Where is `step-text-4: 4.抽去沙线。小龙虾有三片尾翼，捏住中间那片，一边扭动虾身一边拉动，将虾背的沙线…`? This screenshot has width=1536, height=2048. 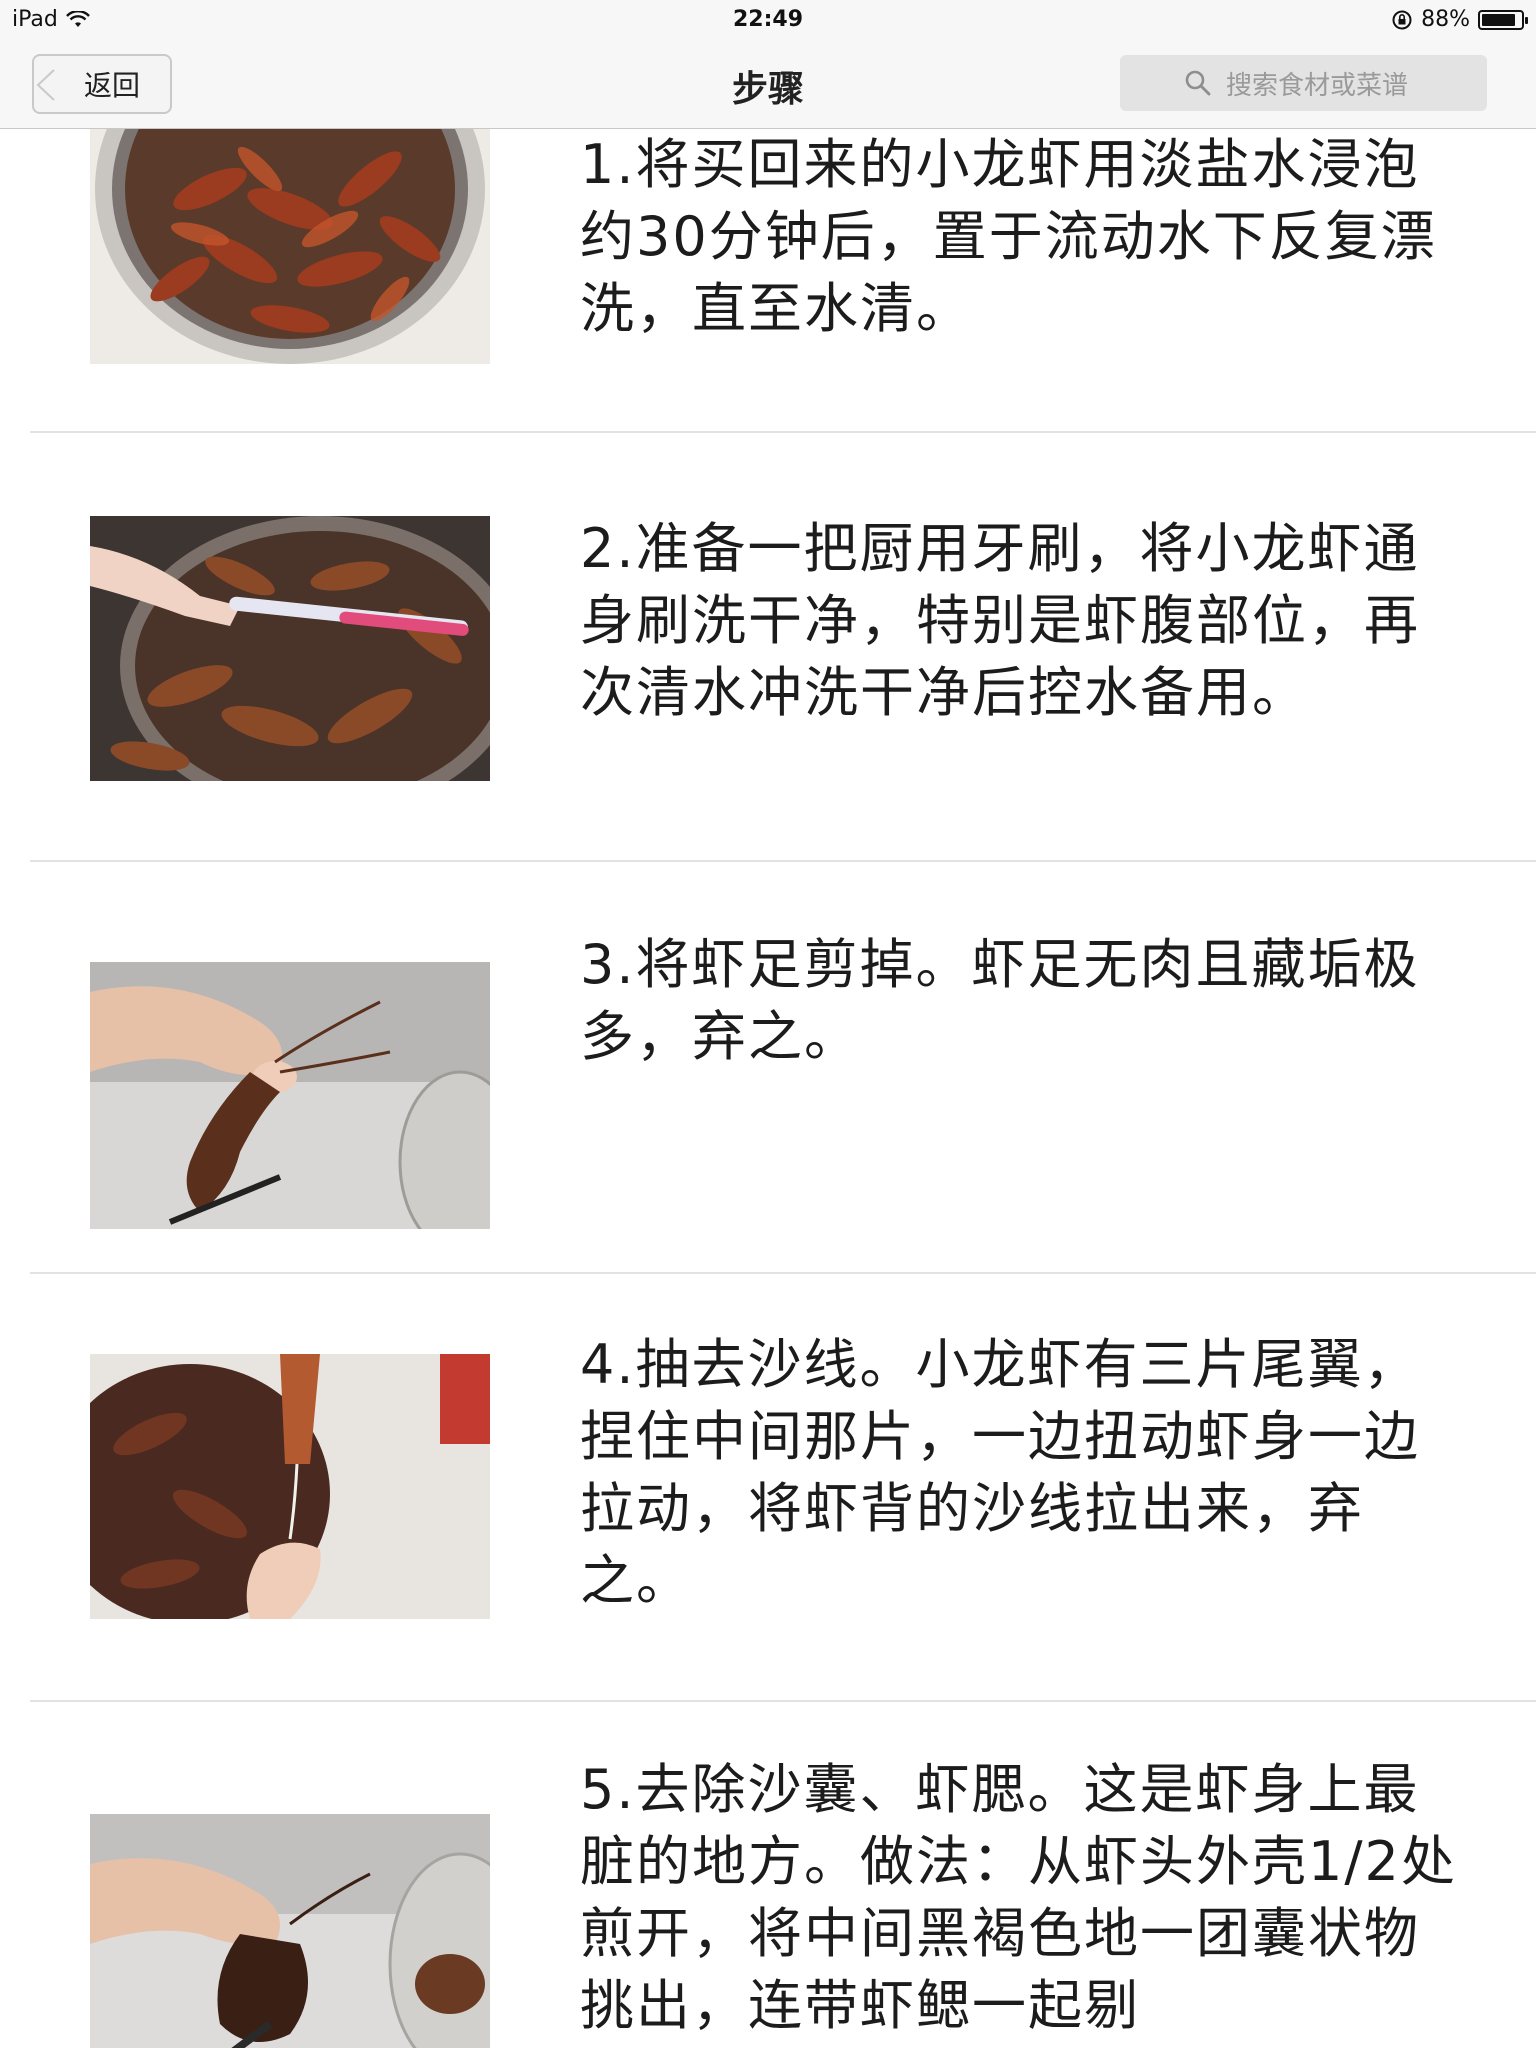 step-text-4: 4.抽去沙线。小龙虾有三片尾翼，捏住中间那片，一边扭动虾身一边拉动，将虾背的沙线… is located at coordinates (1000, 1472).